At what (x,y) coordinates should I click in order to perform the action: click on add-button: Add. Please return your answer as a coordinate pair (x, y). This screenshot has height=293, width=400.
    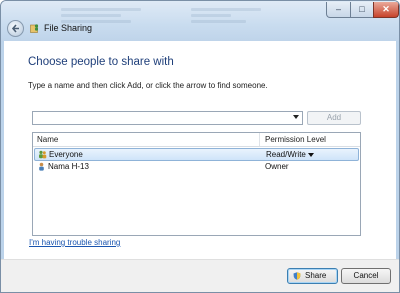
    Looking at the image, I should click on (334, 118).